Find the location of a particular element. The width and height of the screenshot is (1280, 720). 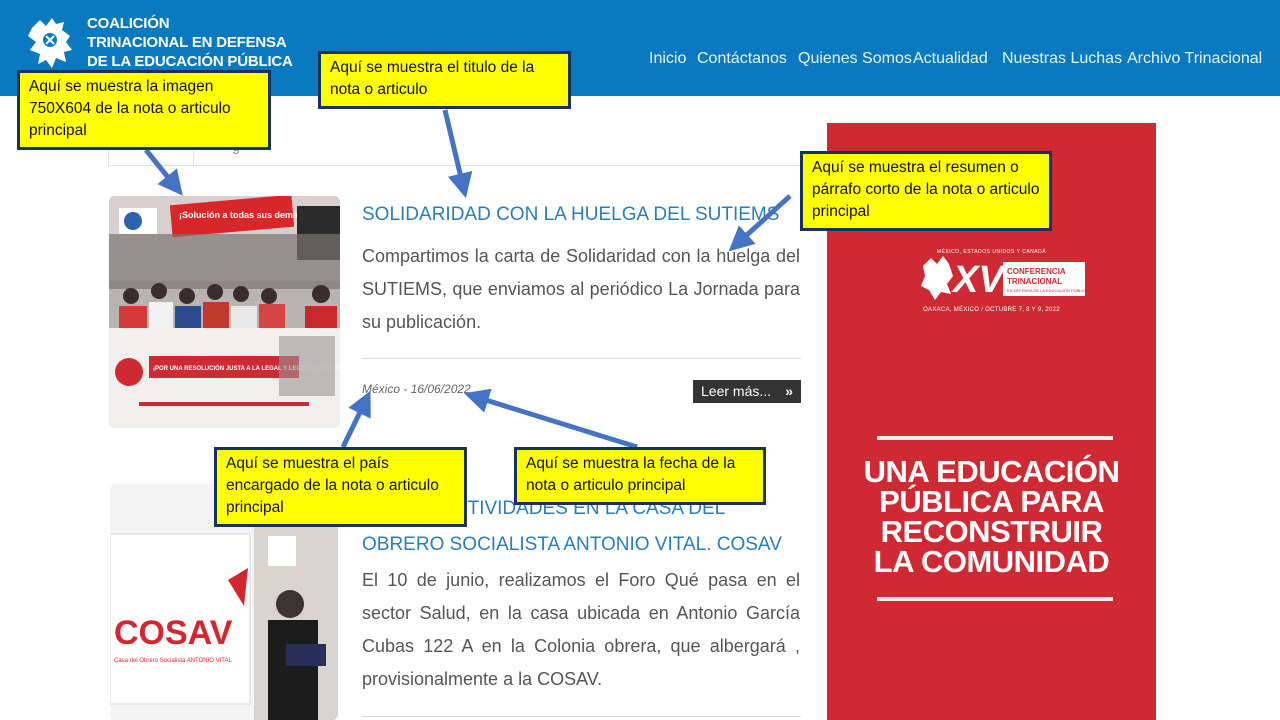

nav-item-inicio: Inicio is located at coordinates (667, 59).